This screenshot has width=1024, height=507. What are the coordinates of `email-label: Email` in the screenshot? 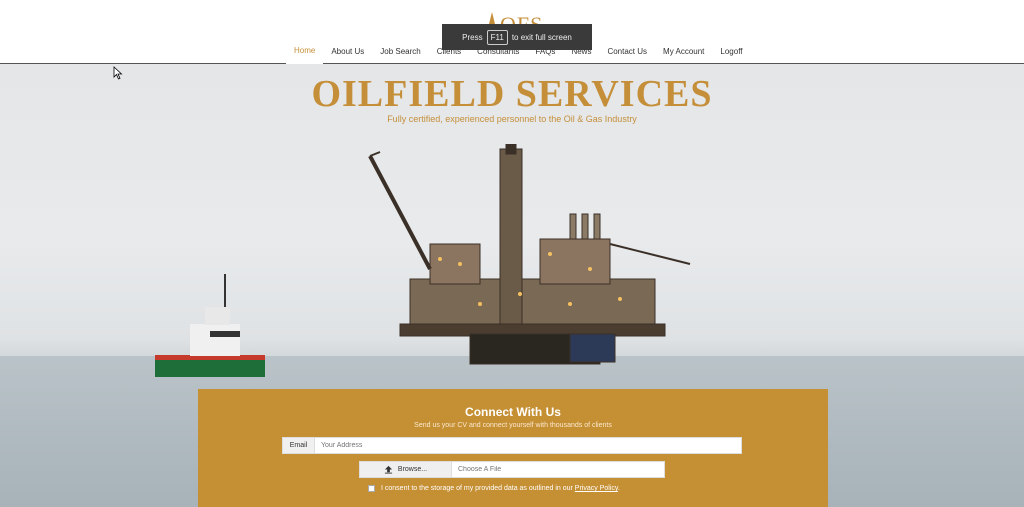 It's located at (299, 445).